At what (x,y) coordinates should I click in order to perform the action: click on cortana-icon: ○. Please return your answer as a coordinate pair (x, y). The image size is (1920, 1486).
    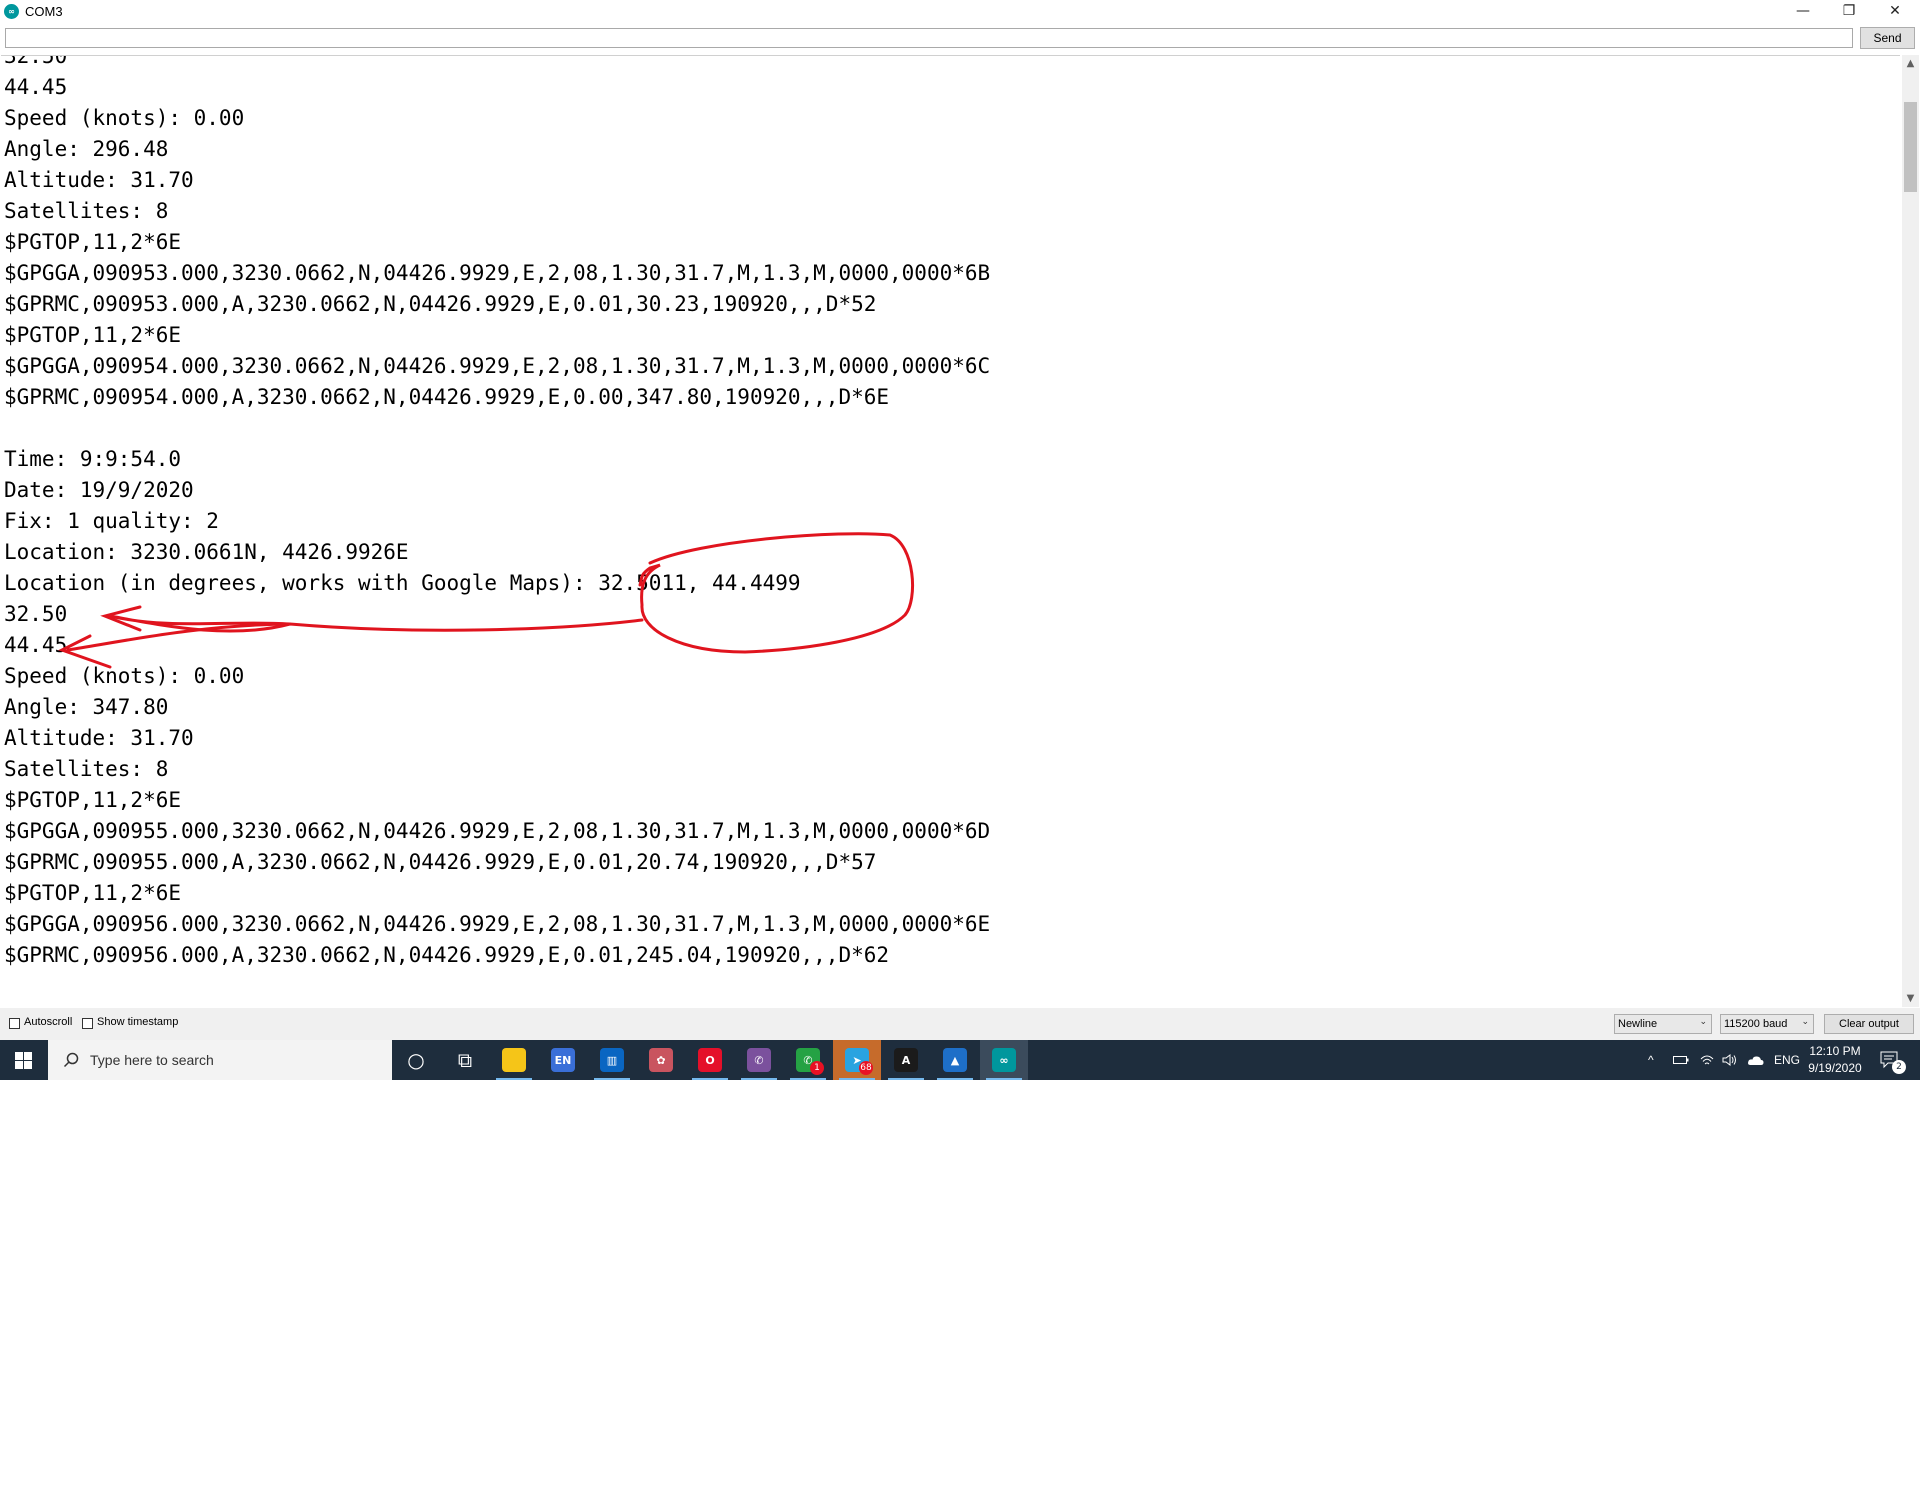
    Looking at the image, I should click on (416, 1060).